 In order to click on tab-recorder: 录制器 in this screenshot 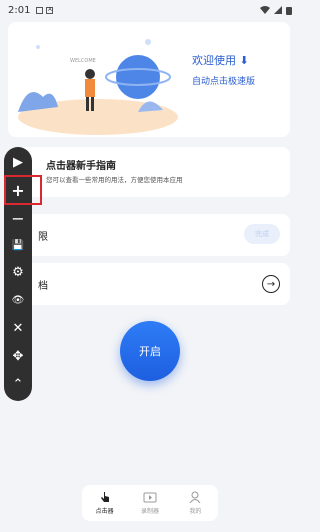, I will do `click(149, 503)`.